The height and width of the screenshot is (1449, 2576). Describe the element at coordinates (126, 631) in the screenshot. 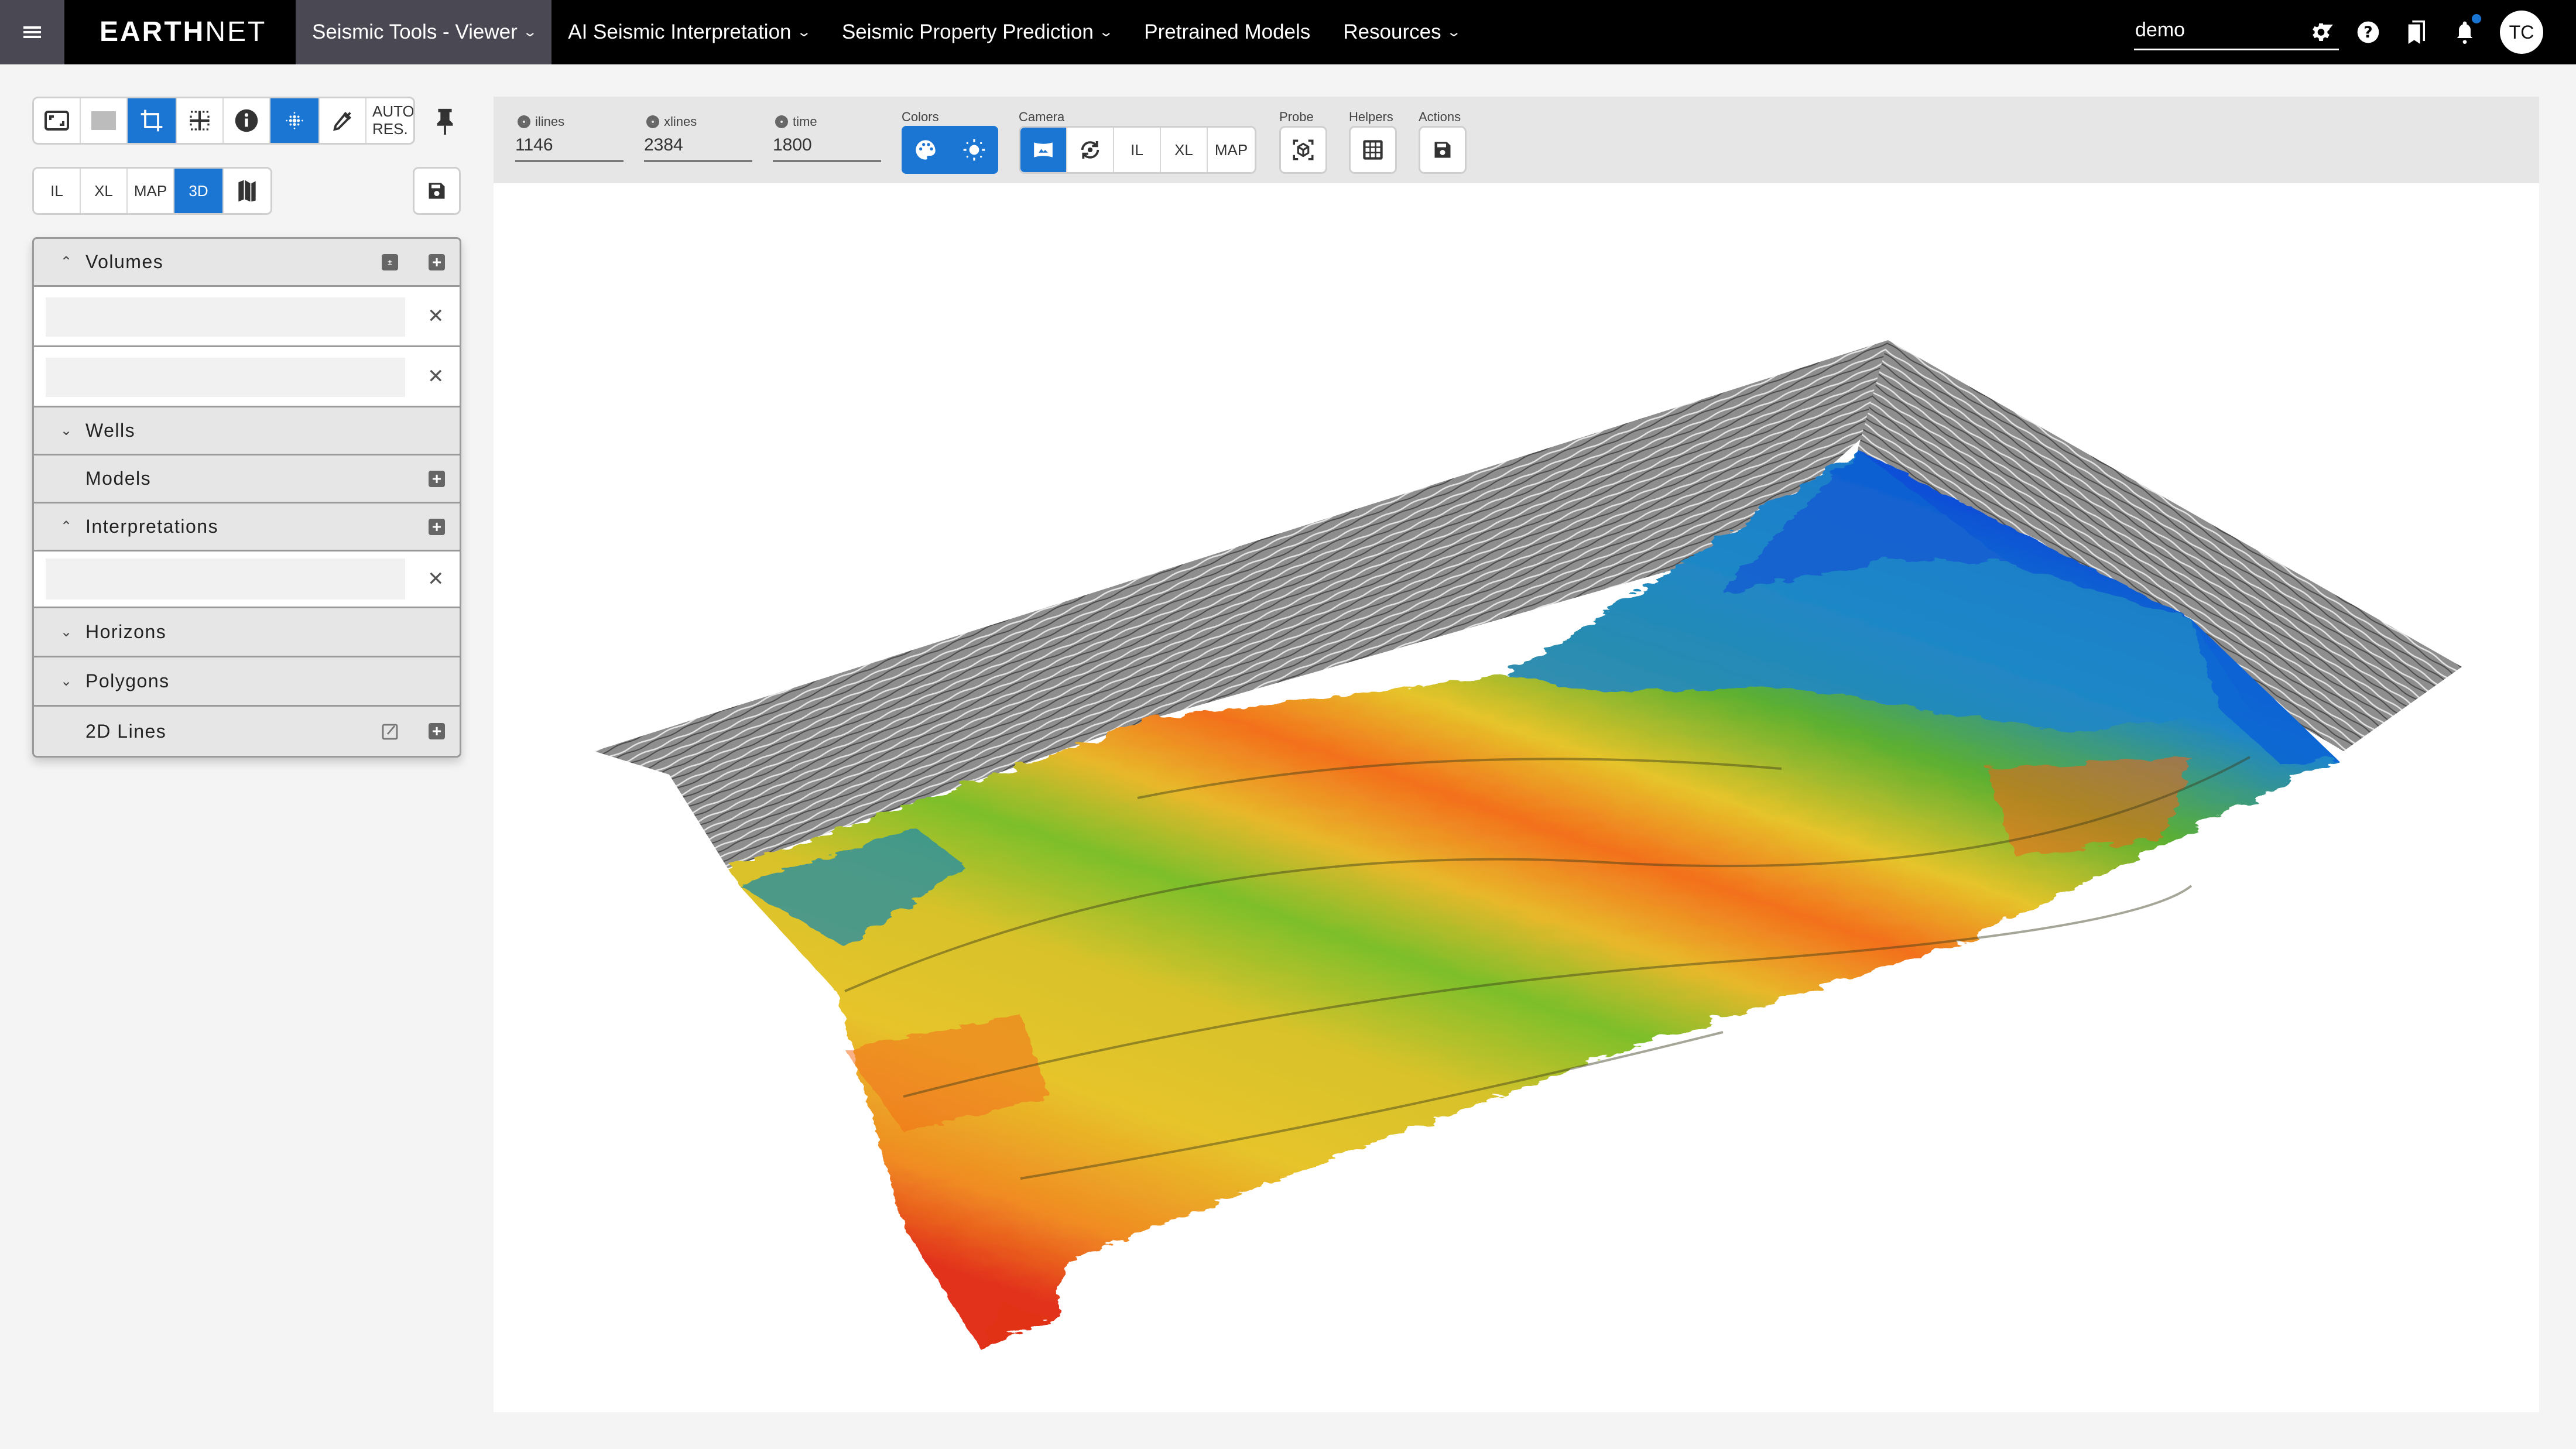

I see `section-label: Horizons` at that location.